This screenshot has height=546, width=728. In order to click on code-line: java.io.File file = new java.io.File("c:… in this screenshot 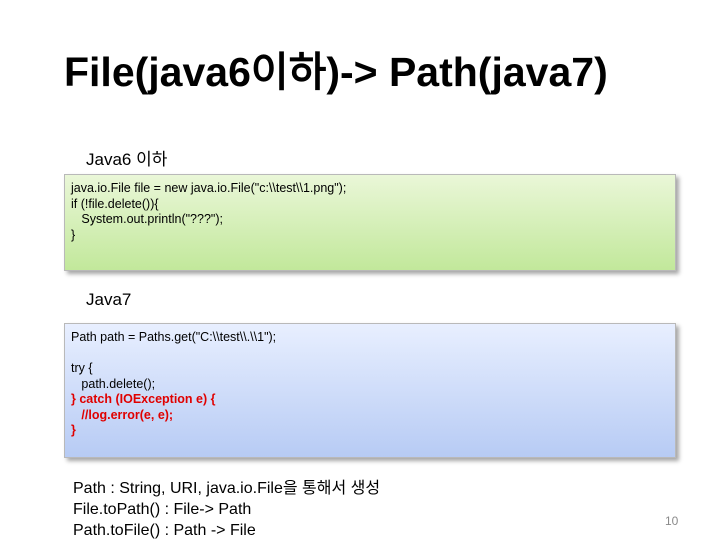, I will do `click(209, 188)`.